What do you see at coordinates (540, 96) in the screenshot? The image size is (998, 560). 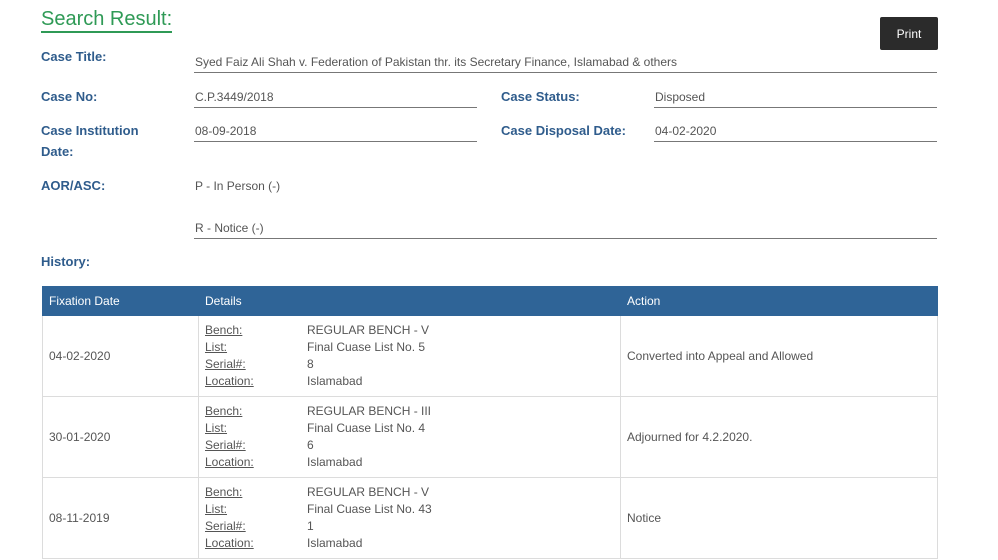 I see `case-status-label: Case Status:` at bounding box center [540, 96].